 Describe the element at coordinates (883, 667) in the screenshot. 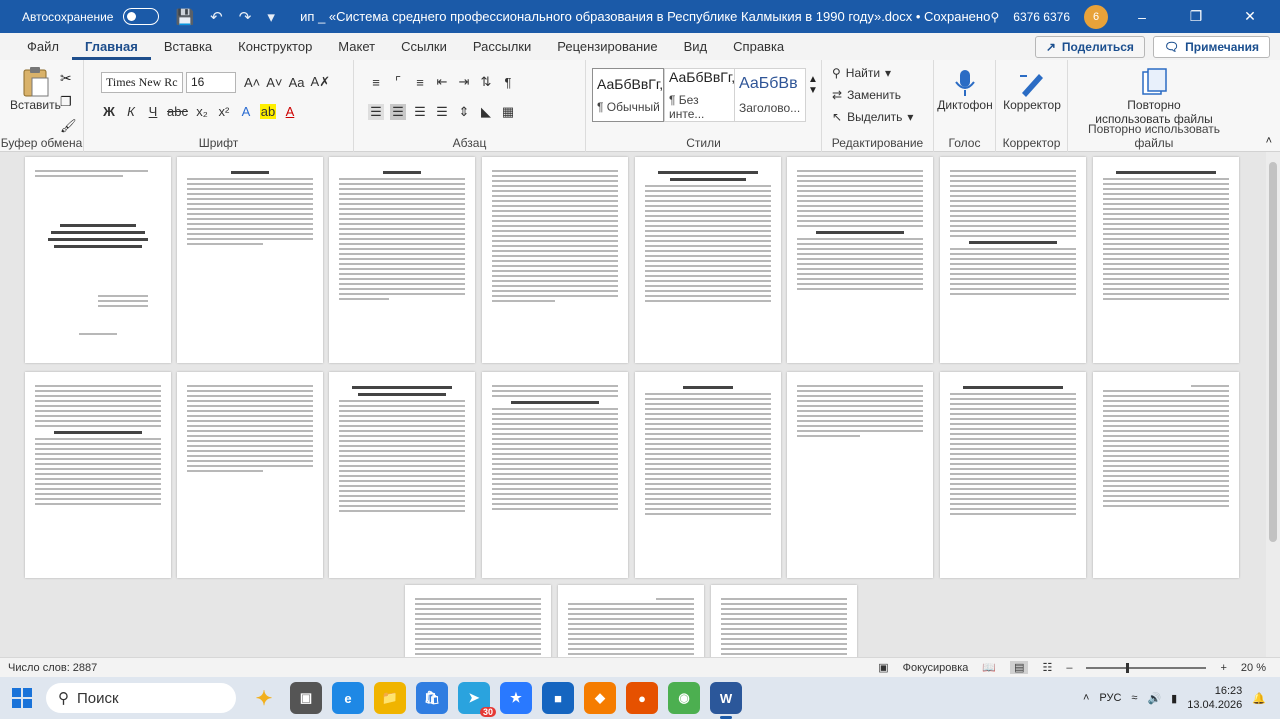

I see `focus-mode-icon: ▣` at that location.